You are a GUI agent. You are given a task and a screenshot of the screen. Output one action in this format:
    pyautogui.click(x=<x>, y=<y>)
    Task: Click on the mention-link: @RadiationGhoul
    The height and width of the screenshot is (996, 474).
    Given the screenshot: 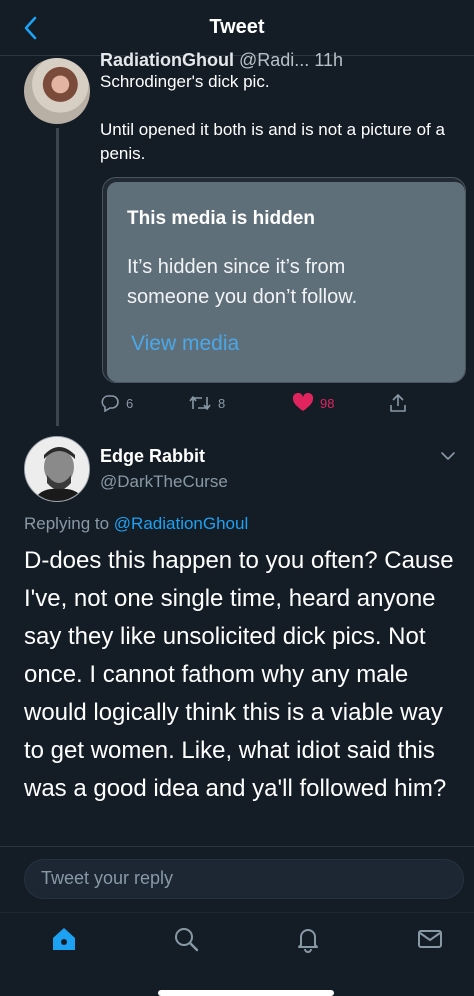 What is the action you would take?
    pyautogui.click(x=181, y=523)
    